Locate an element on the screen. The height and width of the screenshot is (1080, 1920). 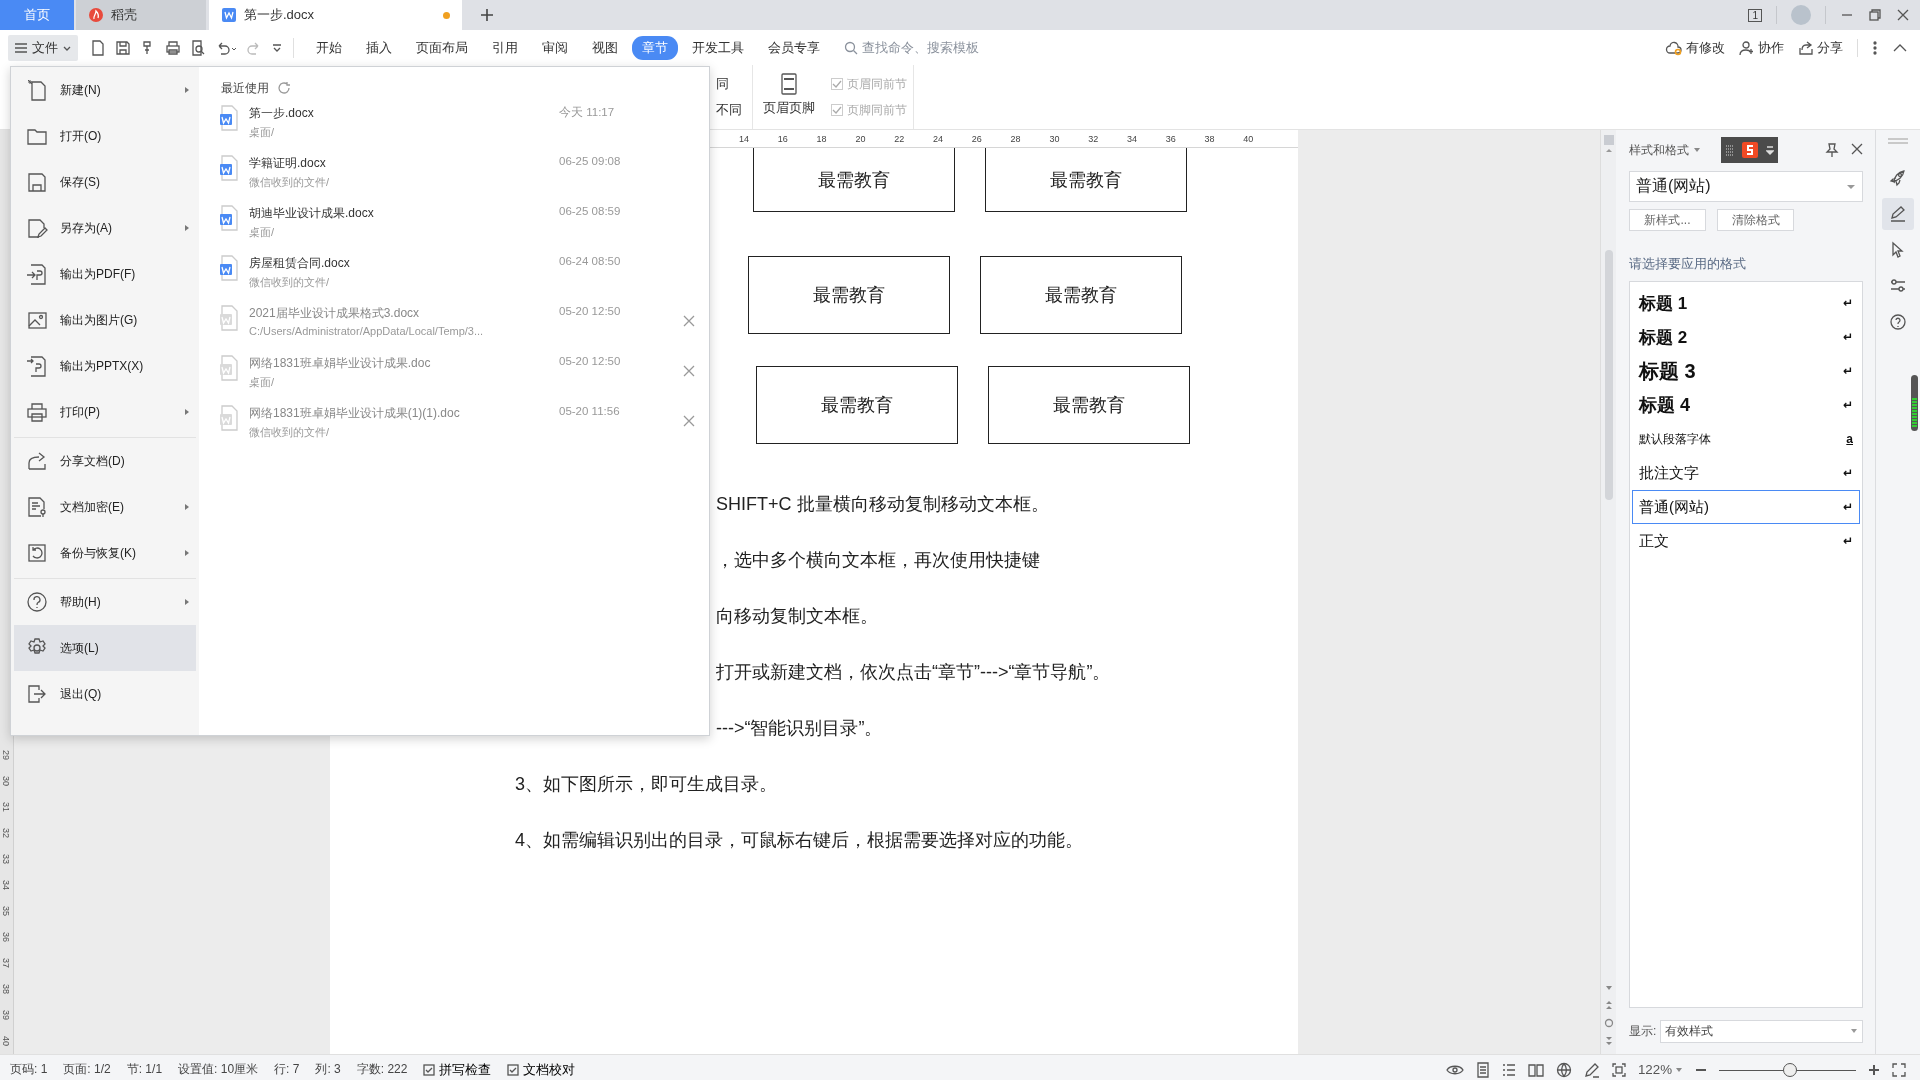
menu-item: 保存(S) is located at coordinates (105, 182).